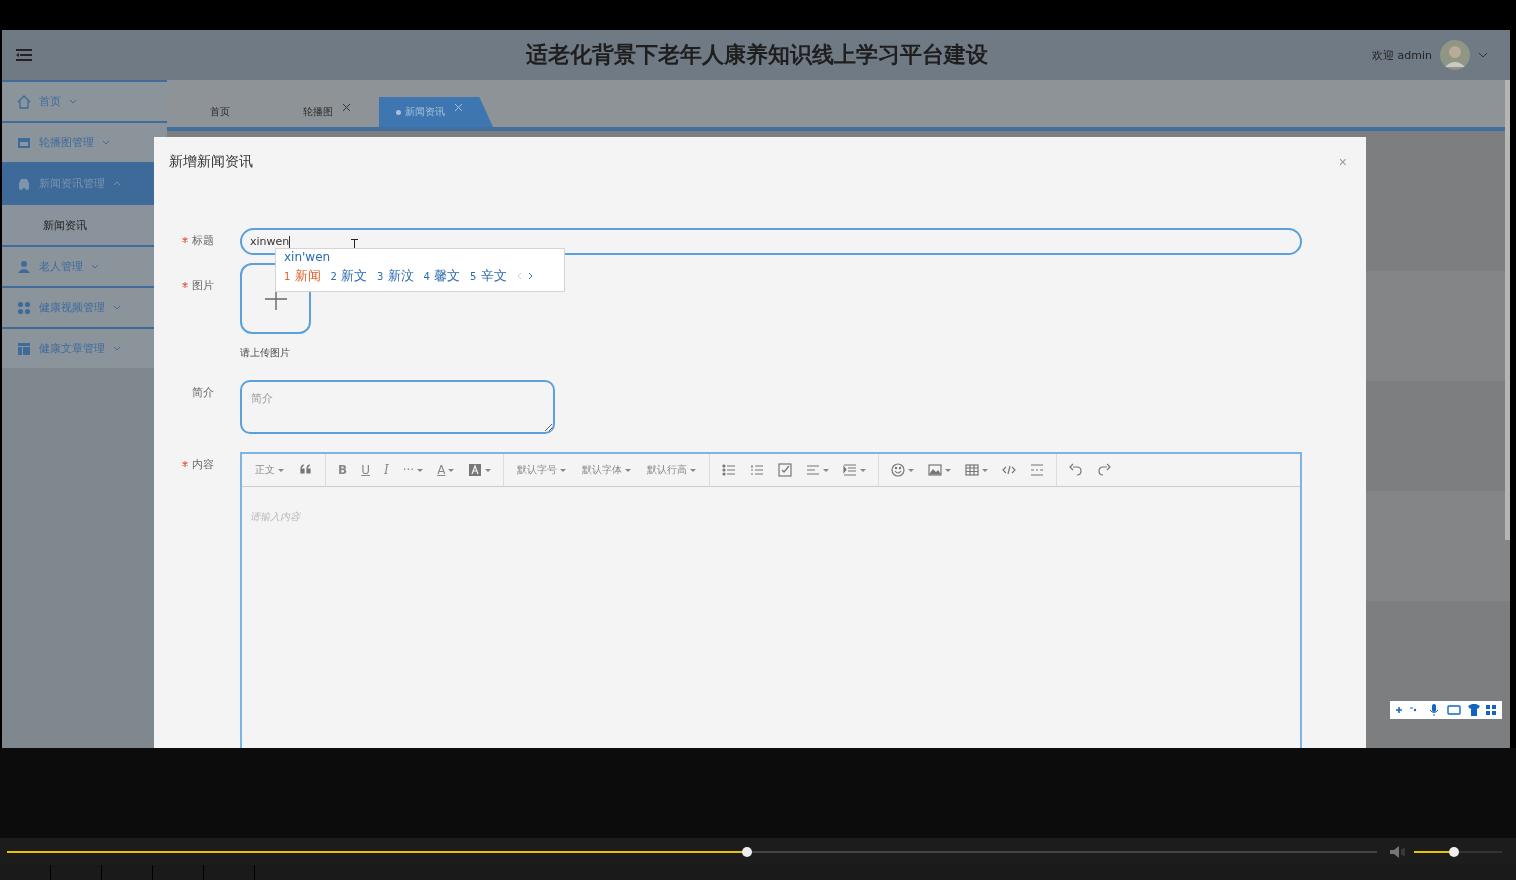 The height and width of the screenshot is (880, 1516). I want to click on dropdown-button: 默认字体, so click(607, 470).